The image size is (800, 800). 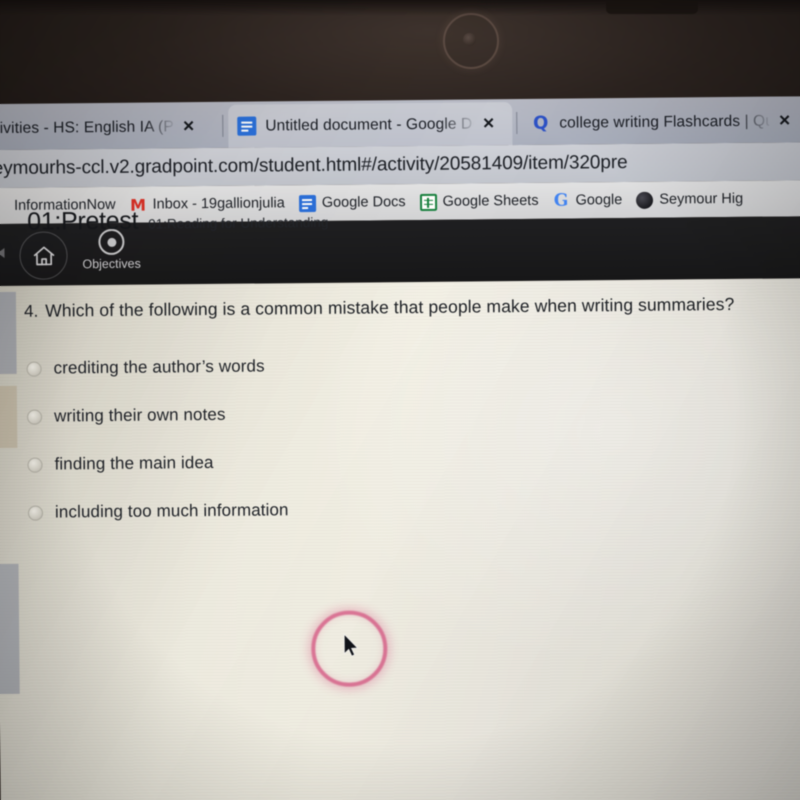 What do you see at coordinates (4, 205) in the screenshot?
I see `generic-icon` at bounding box center [4, 205].